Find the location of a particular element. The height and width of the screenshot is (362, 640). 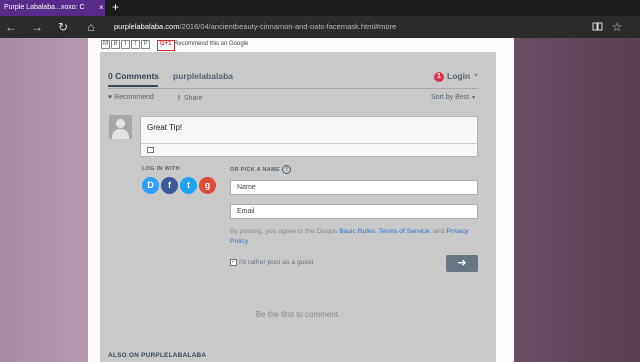

refresh-icon: ↻ is located at coordinates (63, 27).